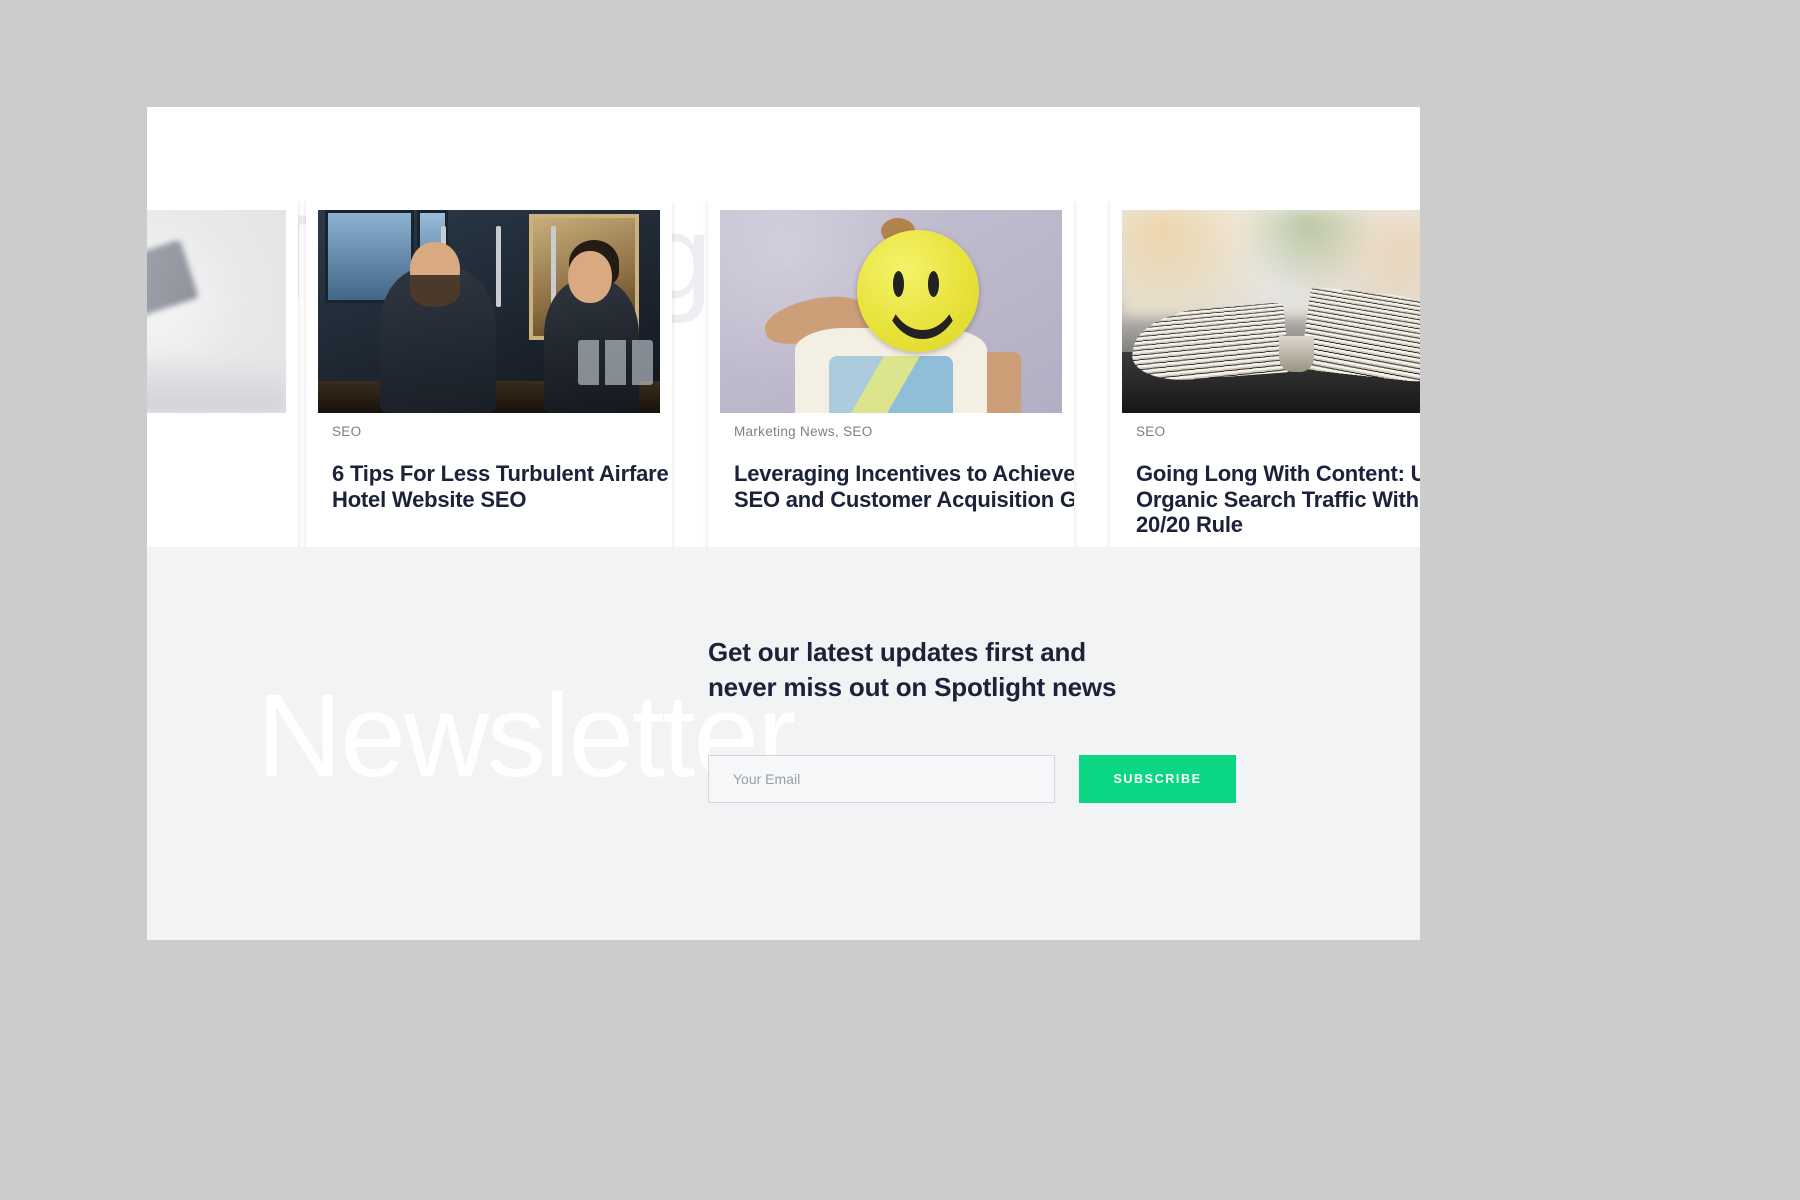  Describe the element at coordinates (1157, 779) in the screenshot. I see `subscribe-button: SUBSCRIBE` at that location.